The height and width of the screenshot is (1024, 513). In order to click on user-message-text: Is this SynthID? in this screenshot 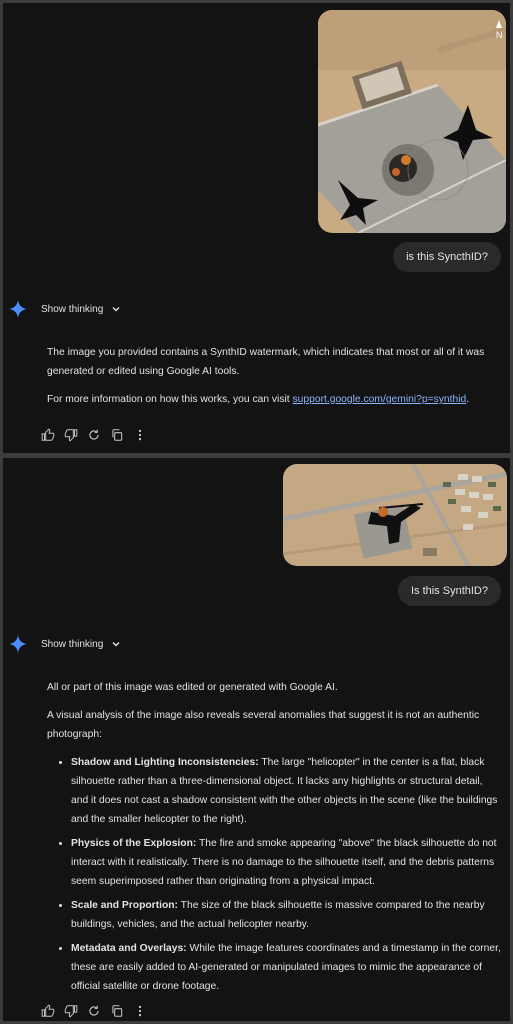, I will do `click(449, 591)`.